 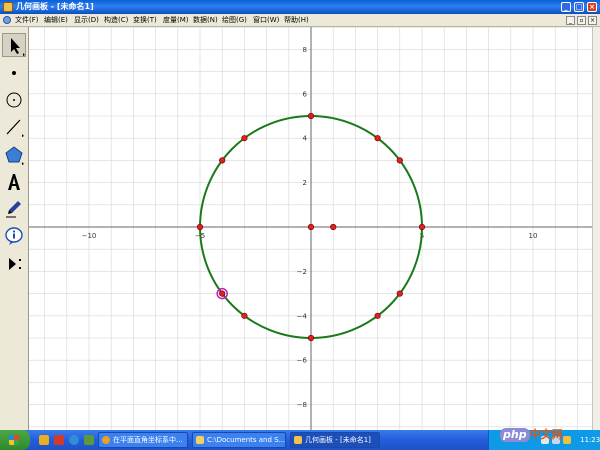 I want to click on menu-measure: 度量(M), so click(x=176, y=20).